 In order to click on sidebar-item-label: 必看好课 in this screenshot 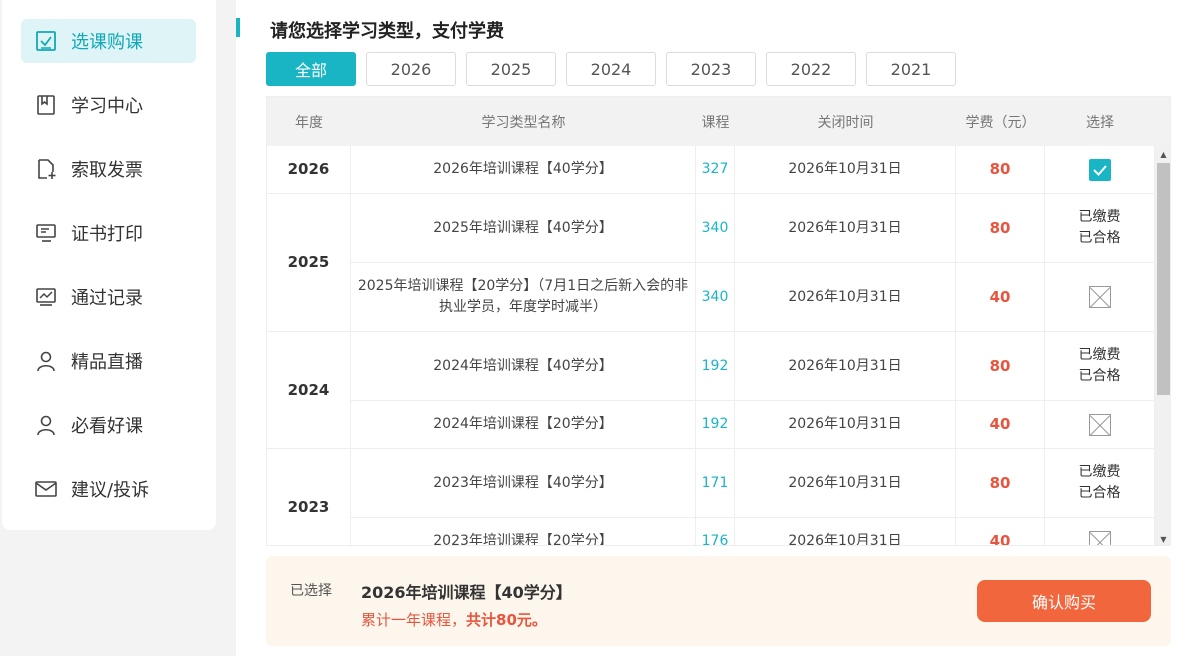, I will do `click(107, 426)`.